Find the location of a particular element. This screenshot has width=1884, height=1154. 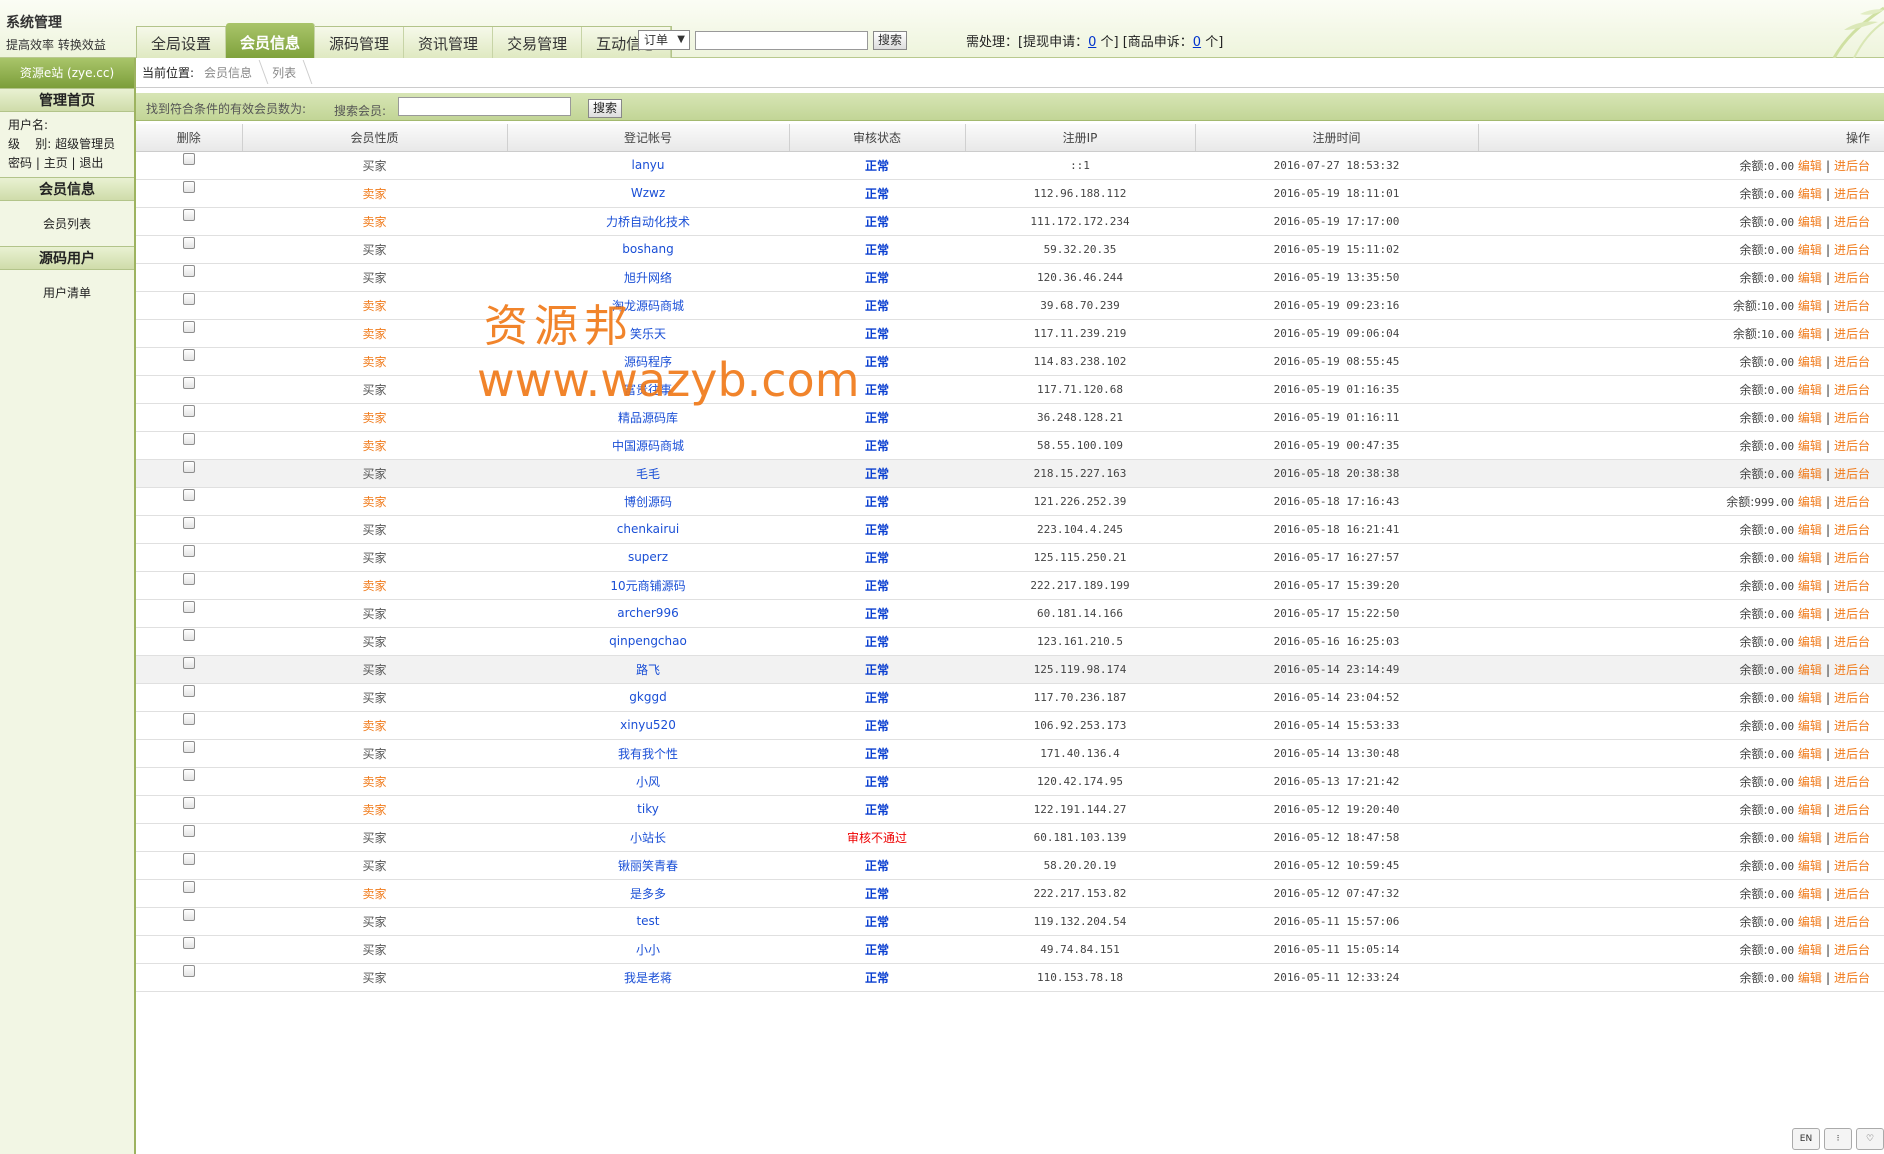

member-search-button: 搜索 is located at coordinates (605, 108).